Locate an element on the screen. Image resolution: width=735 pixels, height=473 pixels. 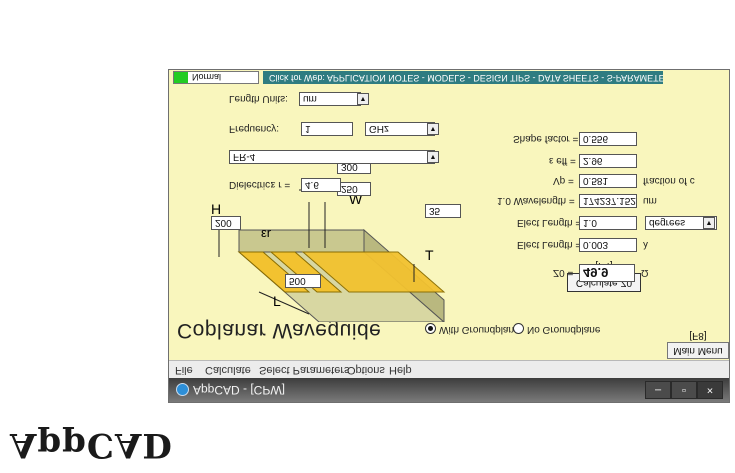
elect-length-deg-label: Elect Length = is located at coordinates (549, 222).